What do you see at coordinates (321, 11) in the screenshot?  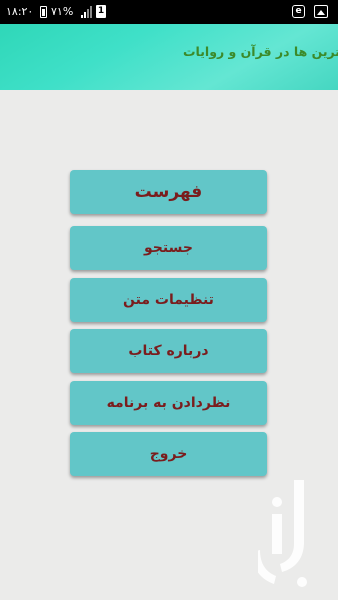 I see `image-icon` at bounding box center [321, 11].